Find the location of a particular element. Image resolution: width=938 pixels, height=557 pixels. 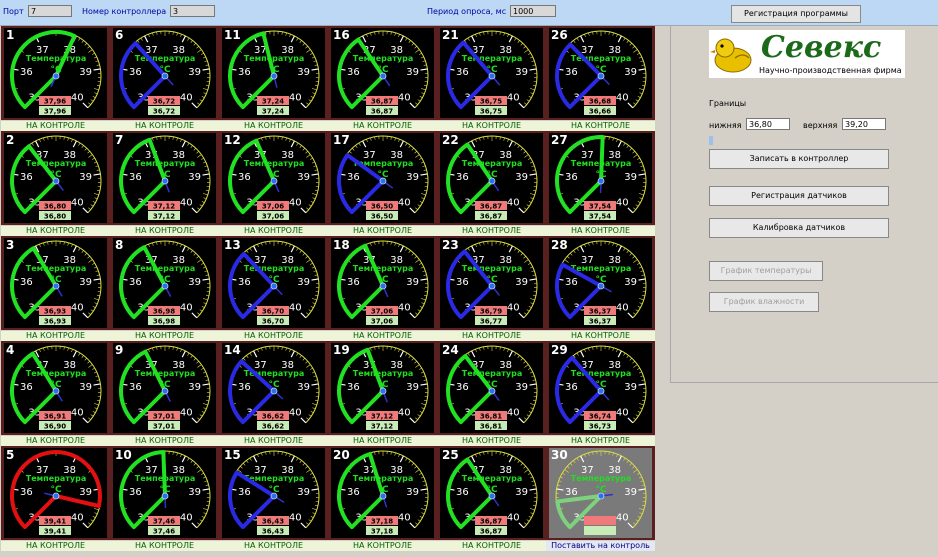

sensor-gauge-17: 37 38 36 39 35 40 Температура °C 17 36,50 36,50 is located at coordinates (382, 178).